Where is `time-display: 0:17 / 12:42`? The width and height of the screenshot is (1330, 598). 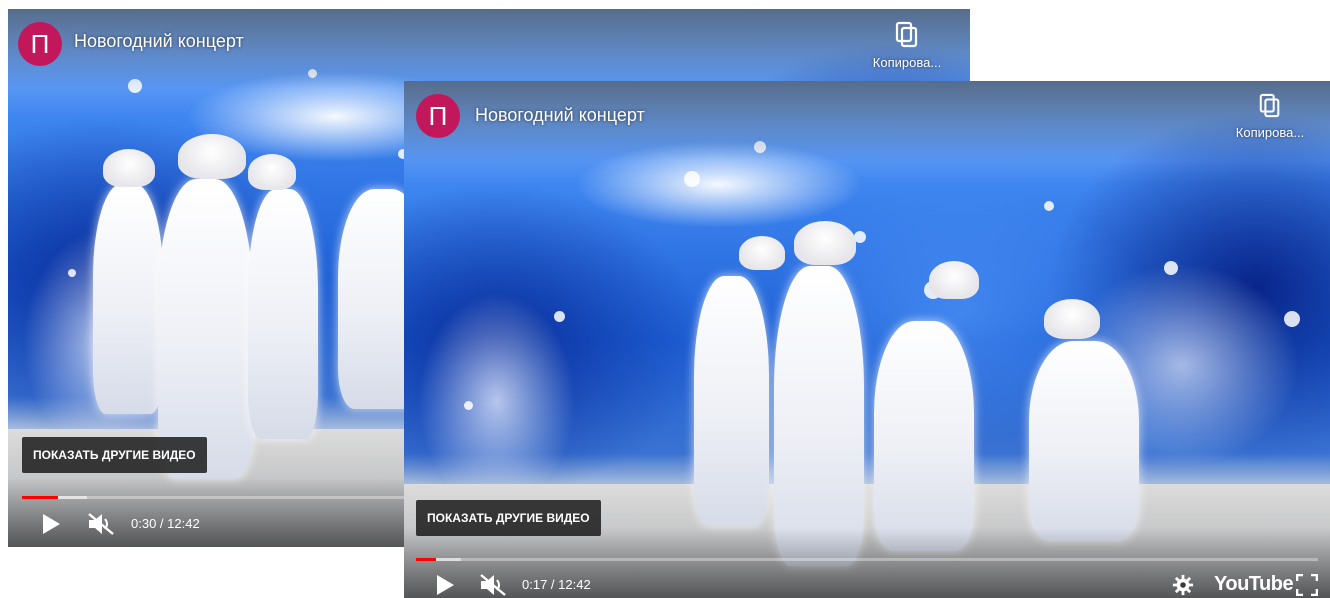 time-display: 0:17 / 12:42 is located at coordinates (556, 584).